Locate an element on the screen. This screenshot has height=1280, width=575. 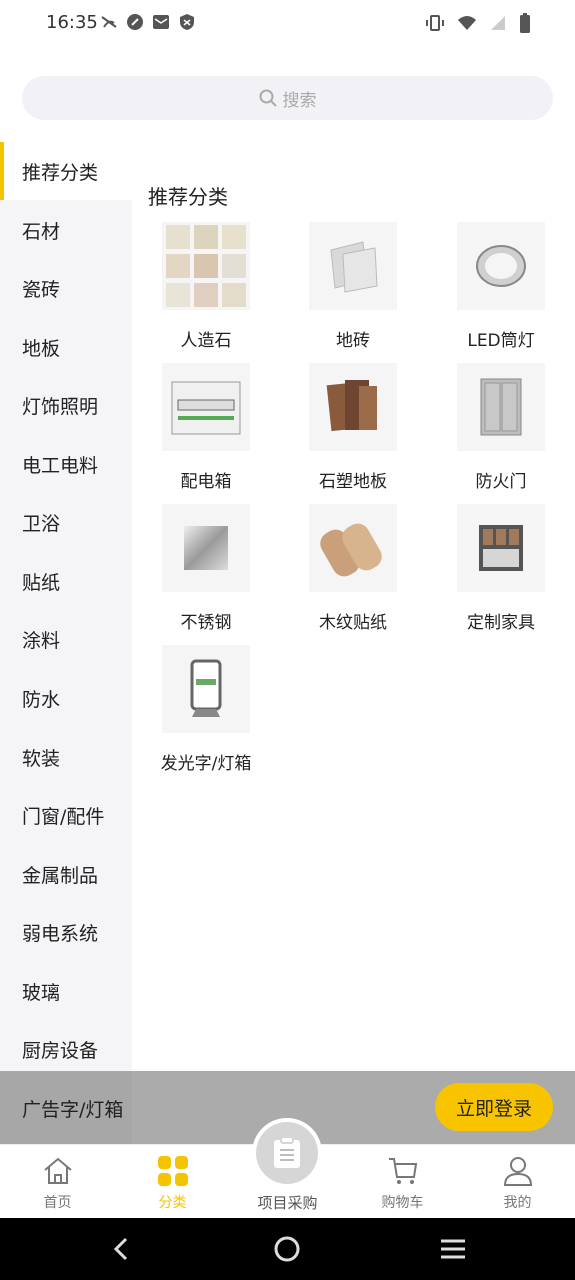
vibrate-icon is located at coordinates (435, 25).